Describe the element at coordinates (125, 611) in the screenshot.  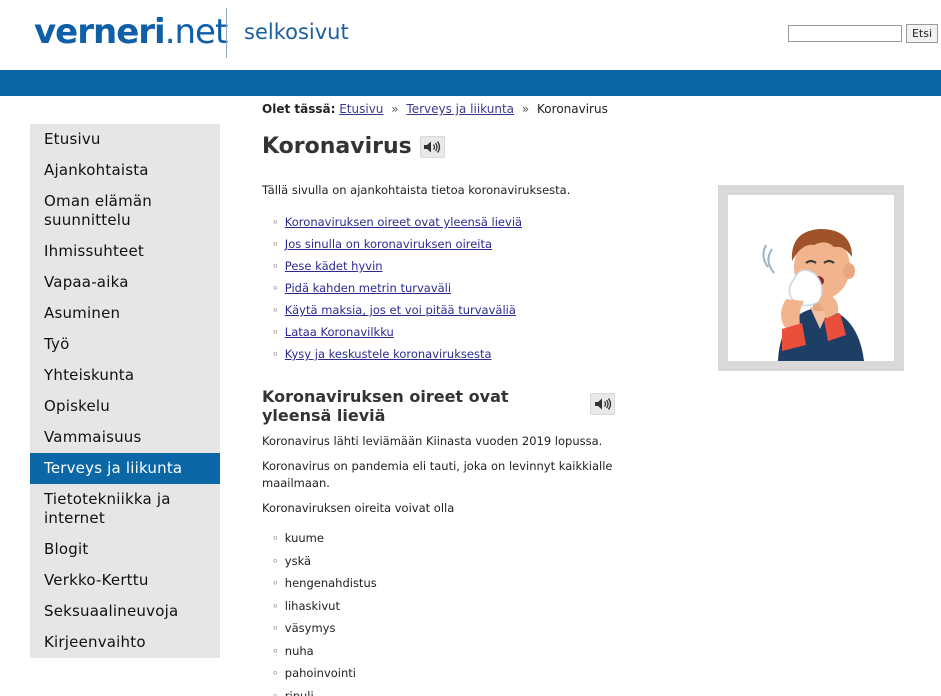
I see `sidebar-item-seksuaalineuvoja: Seksuaalineuvoja` at that location.